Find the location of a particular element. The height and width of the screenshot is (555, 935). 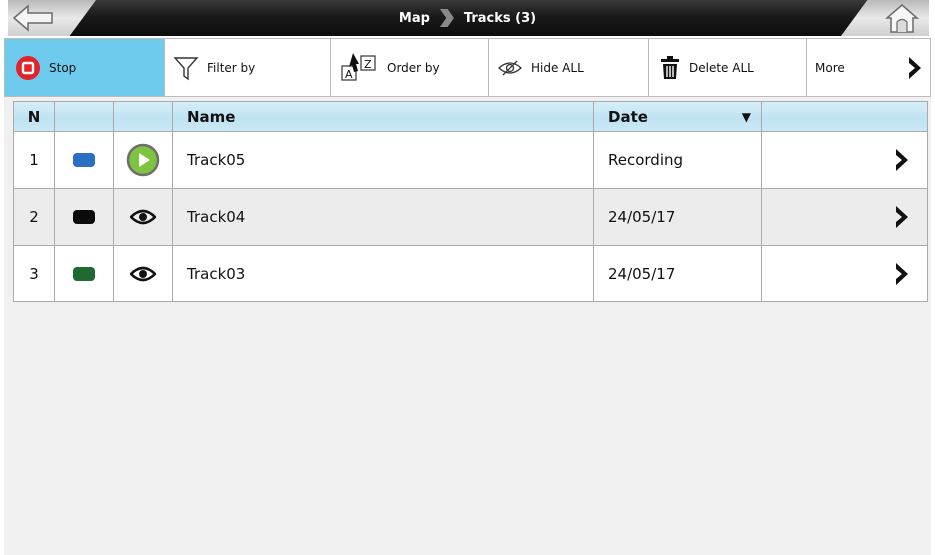

stop-label: Stop is located at coordinates (63, 67).